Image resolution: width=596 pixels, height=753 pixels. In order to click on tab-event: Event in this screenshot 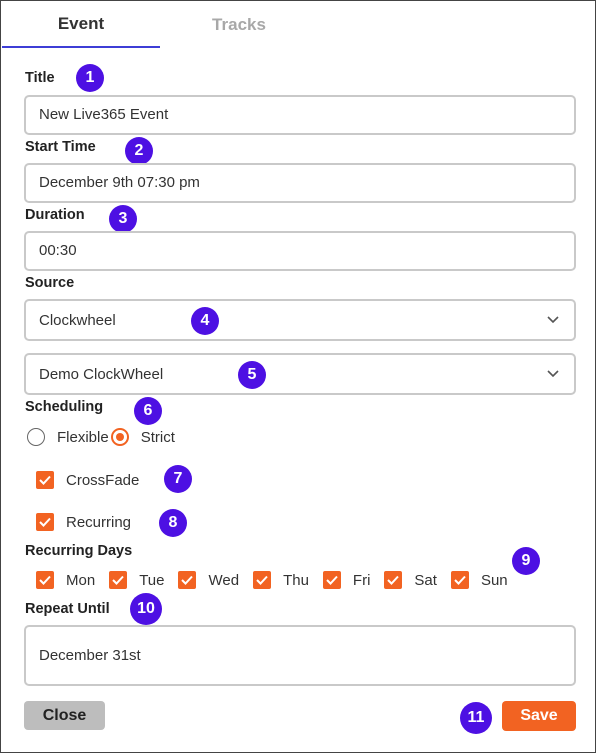, I will do `click(81, 25)`.